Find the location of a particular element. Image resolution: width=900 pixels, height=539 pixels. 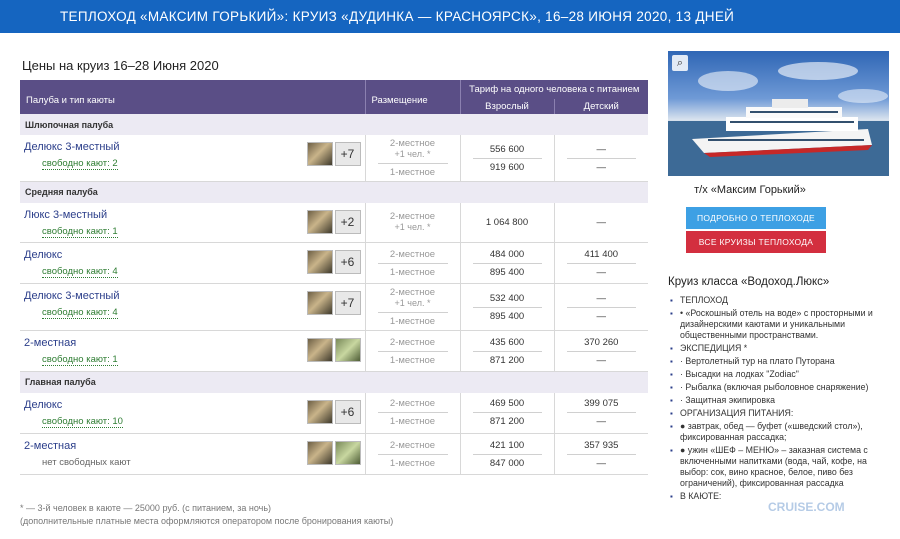

all-ship-cruises-button: ВСЕ КРУИЗЫ ТЕПЛОХОДА is located at coordinates (756, 242).